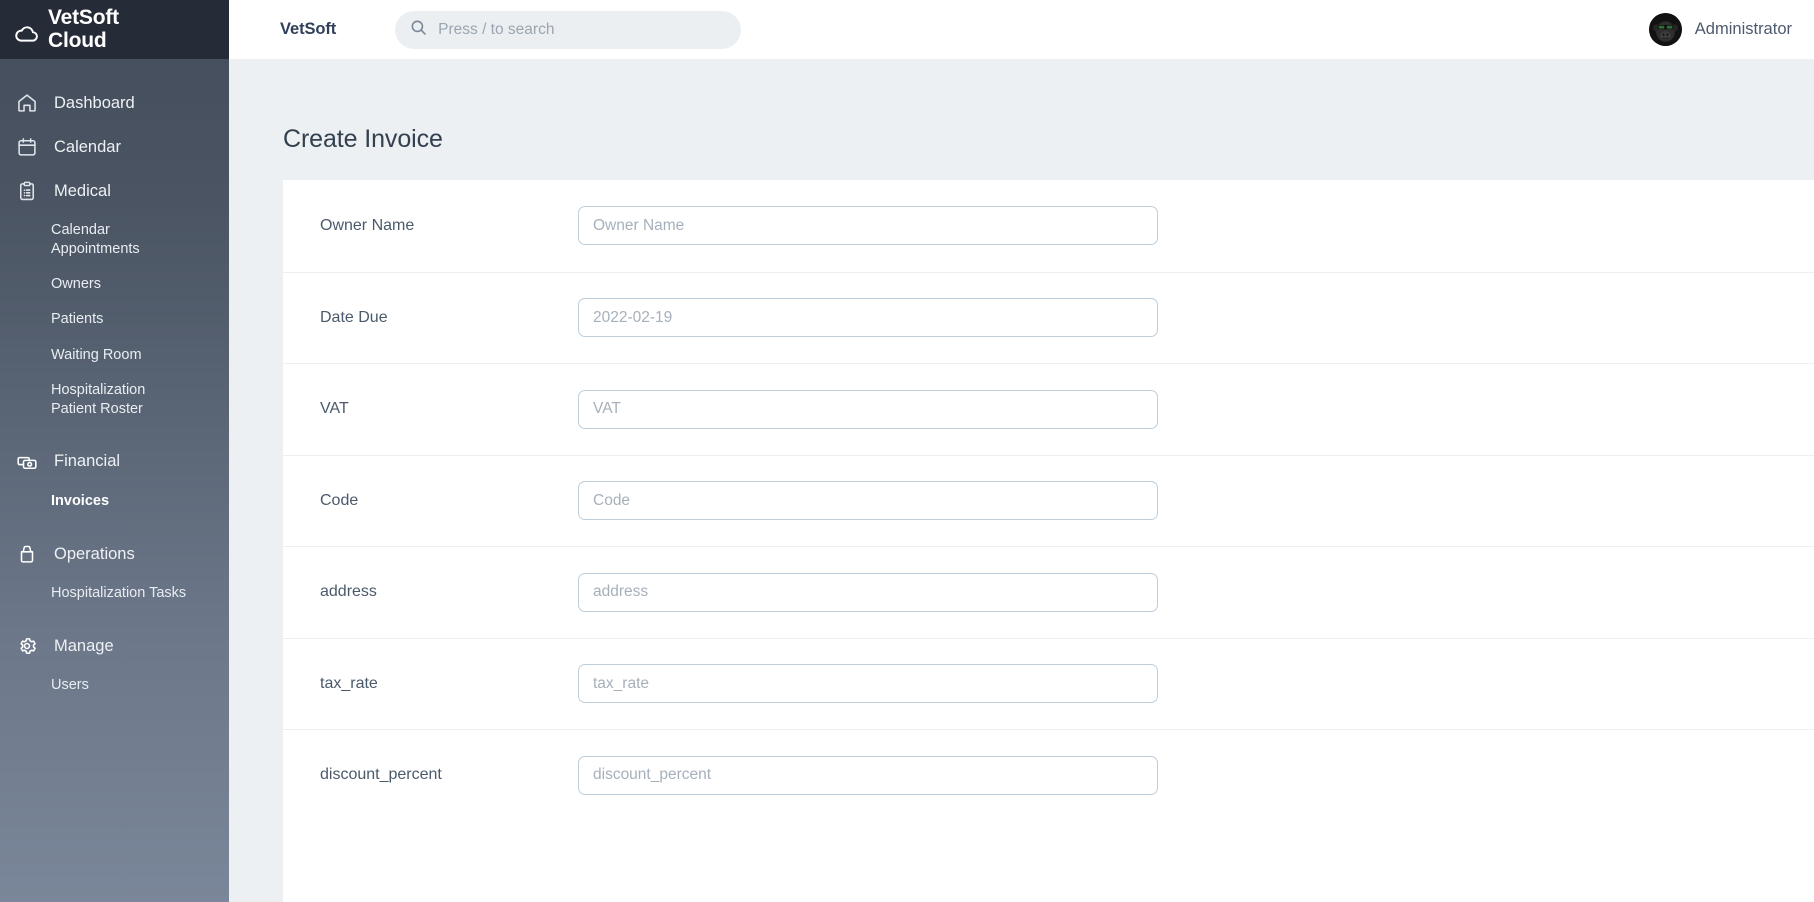 The width and height of the screenshot is (1814, 902). Describe the element at coordinates (94, 102) in the screenshot. I see `sidebar-item-label: Dashboard` at that location.